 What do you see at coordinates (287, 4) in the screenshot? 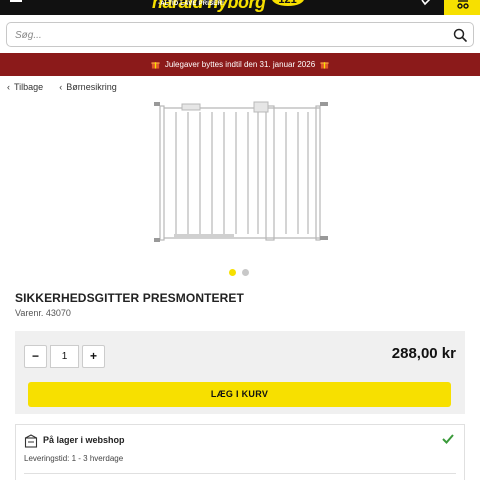
I see `logo-badge: 121` at bounding box center [287, 4].